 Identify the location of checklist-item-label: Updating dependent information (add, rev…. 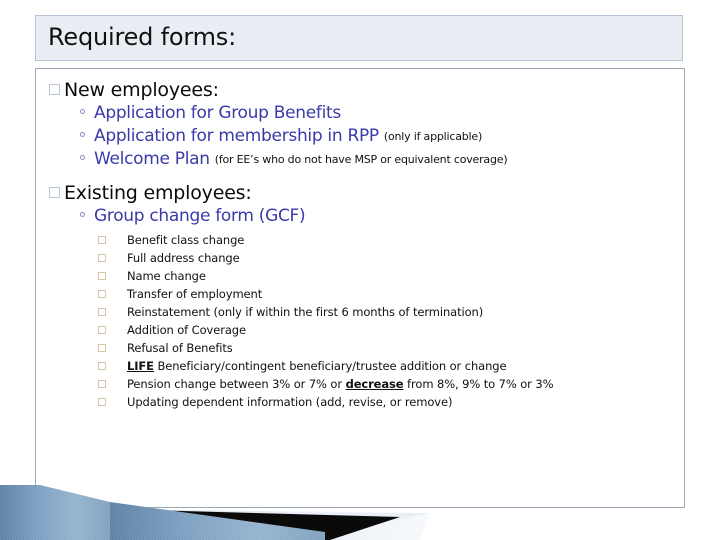
(289, 402).